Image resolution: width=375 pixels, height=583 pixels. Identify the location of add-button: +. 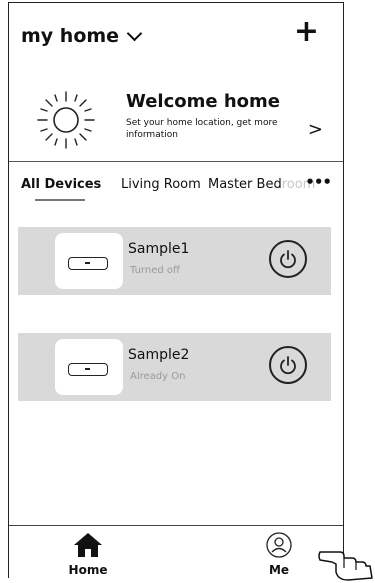
(306, 32).